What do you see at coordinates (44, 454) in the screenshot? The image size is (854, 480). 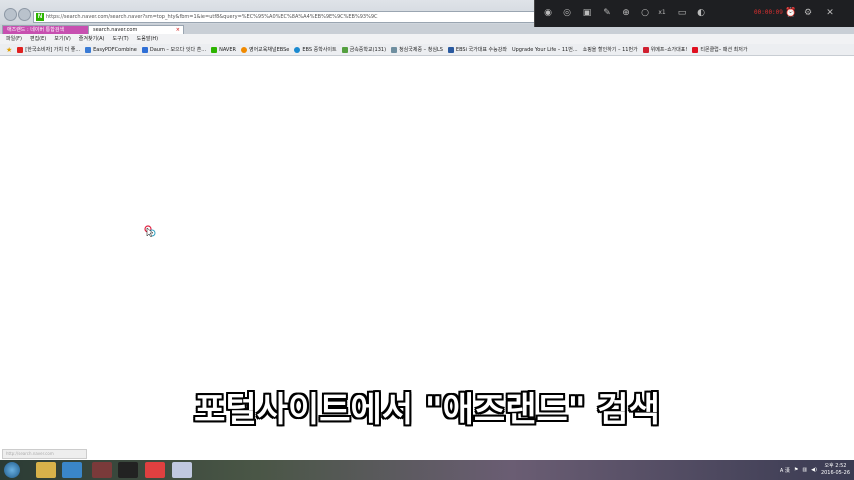 I see `status-bar: http://search.naver.com` at bounding box center [44, 454].